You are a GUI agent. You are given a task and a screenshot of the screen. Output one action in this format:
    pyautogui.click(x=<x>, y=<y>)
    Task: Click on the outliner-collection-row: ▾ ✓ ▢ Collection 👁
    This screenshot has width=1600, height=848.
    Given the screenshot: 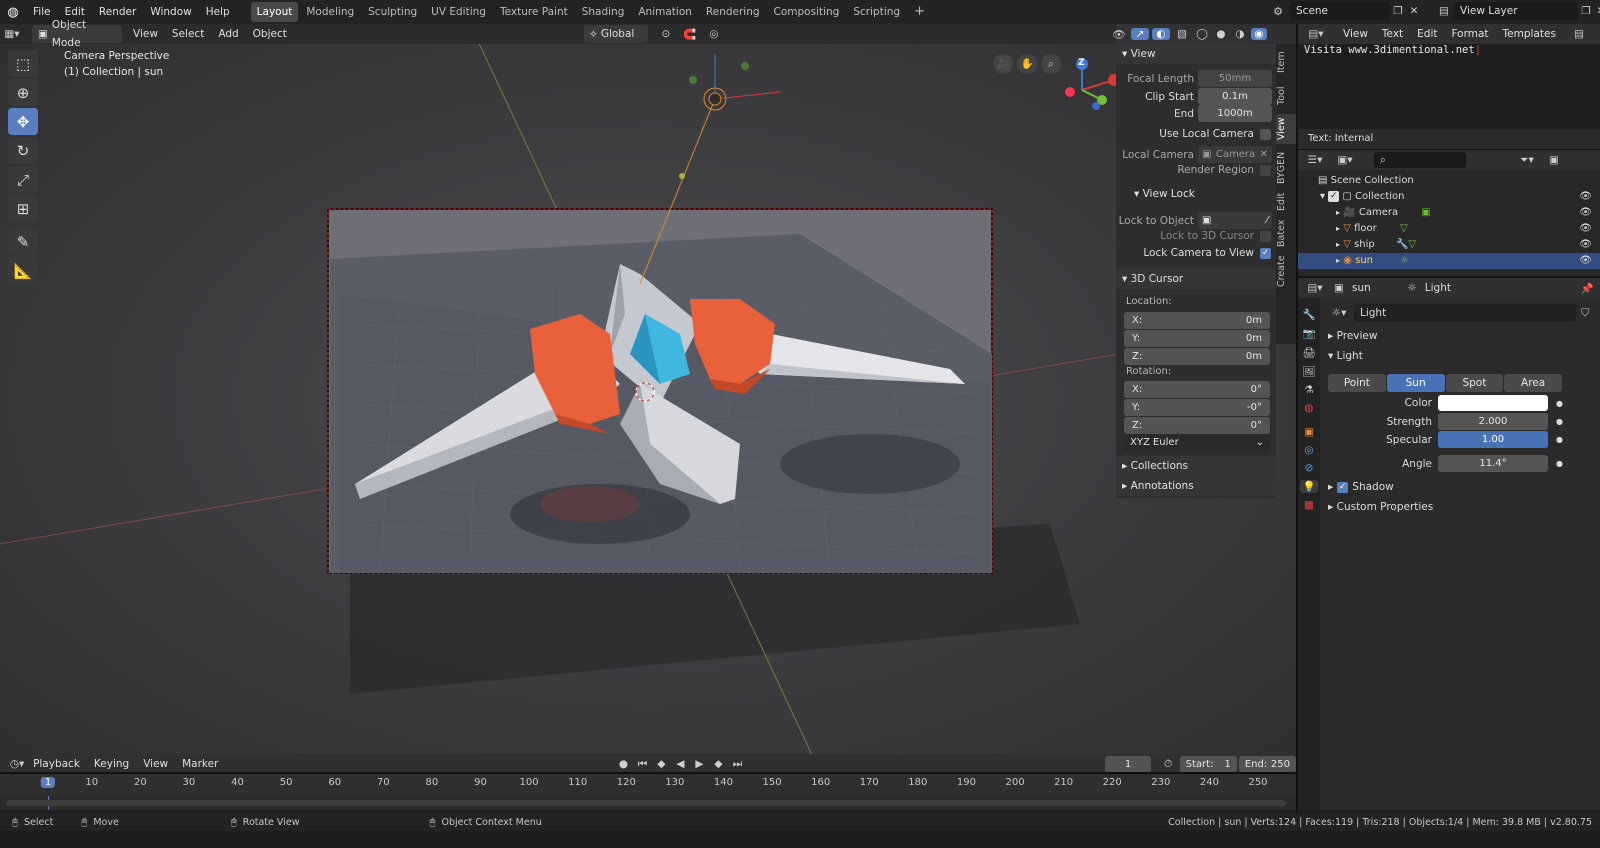 What is the action you would take?
    pyautogui.click(x=1449, y=197)
    